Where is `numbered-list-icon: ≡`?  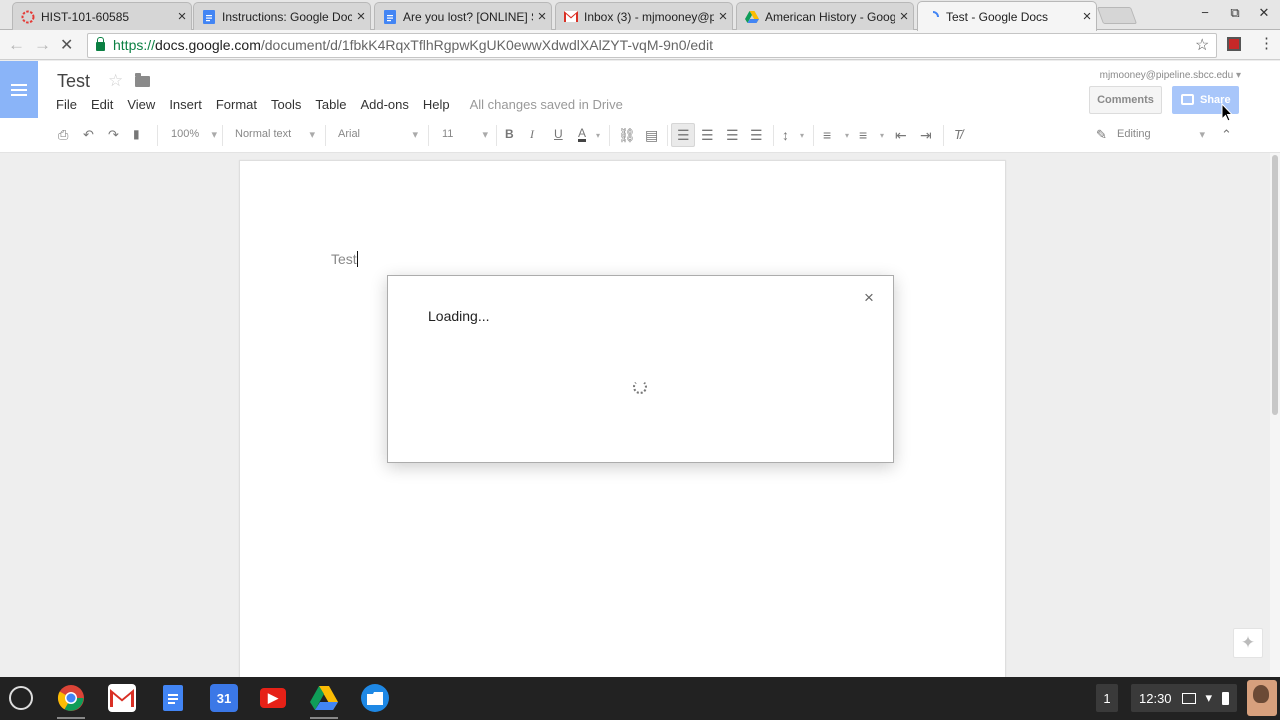
numbered-list-icon: ≡ is located at coordinates (827, 135).